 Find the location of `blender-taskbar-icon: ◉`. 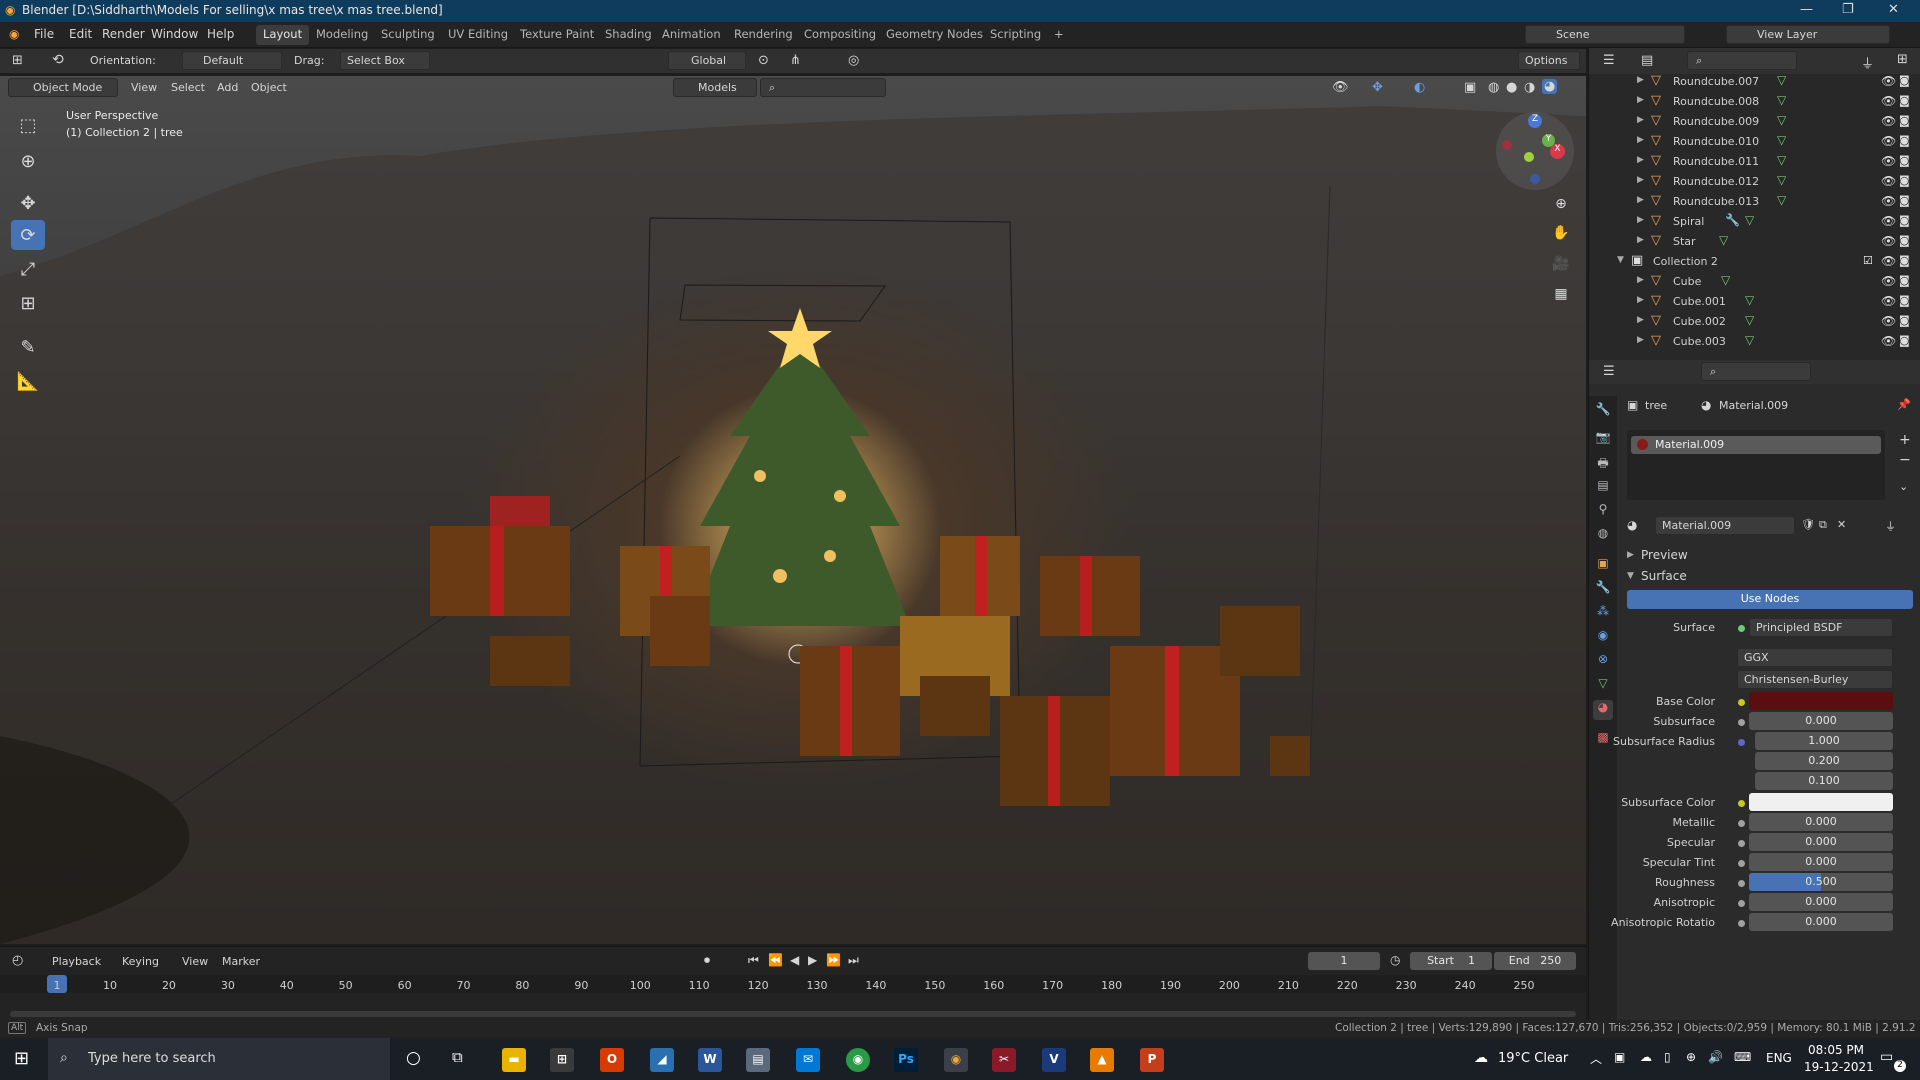

blender-taskbar-icon: ◉ is located at coordinates (956, 1060).